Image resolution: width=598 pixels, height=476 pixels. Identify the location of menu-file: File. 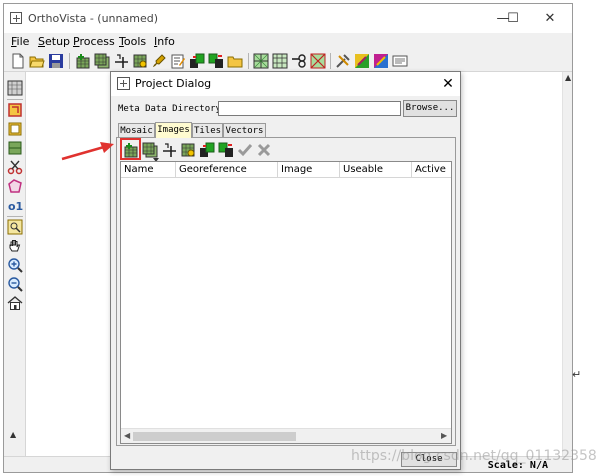
(20, 41).